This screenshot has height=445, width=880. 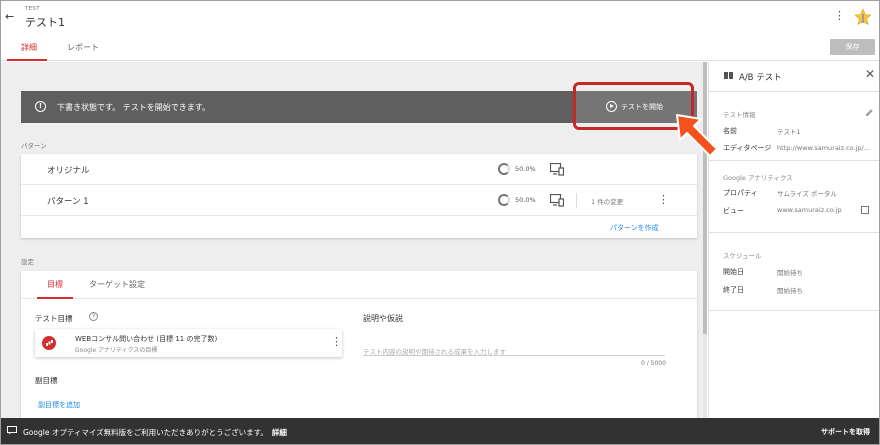 I want to click on description-char-count: 0 / 5000, so click(x=653, y=363).